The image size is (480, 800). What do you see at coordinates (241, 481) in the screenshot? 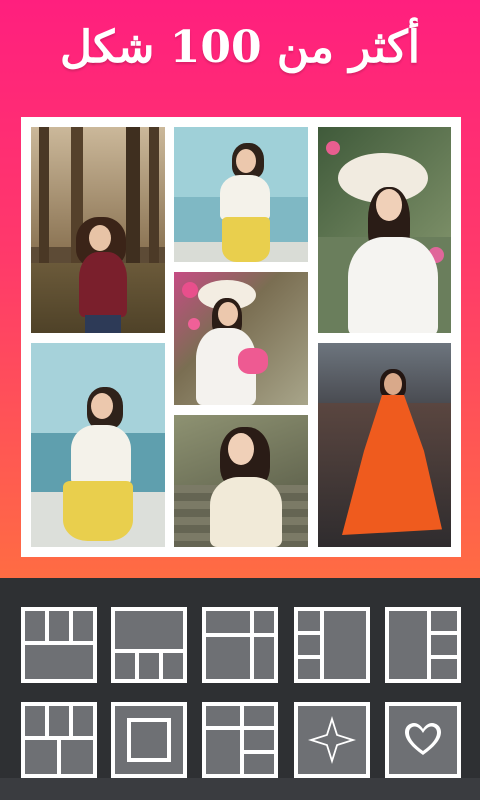
I see `photo-sitting-portrait` at bounding box center [241, 481].